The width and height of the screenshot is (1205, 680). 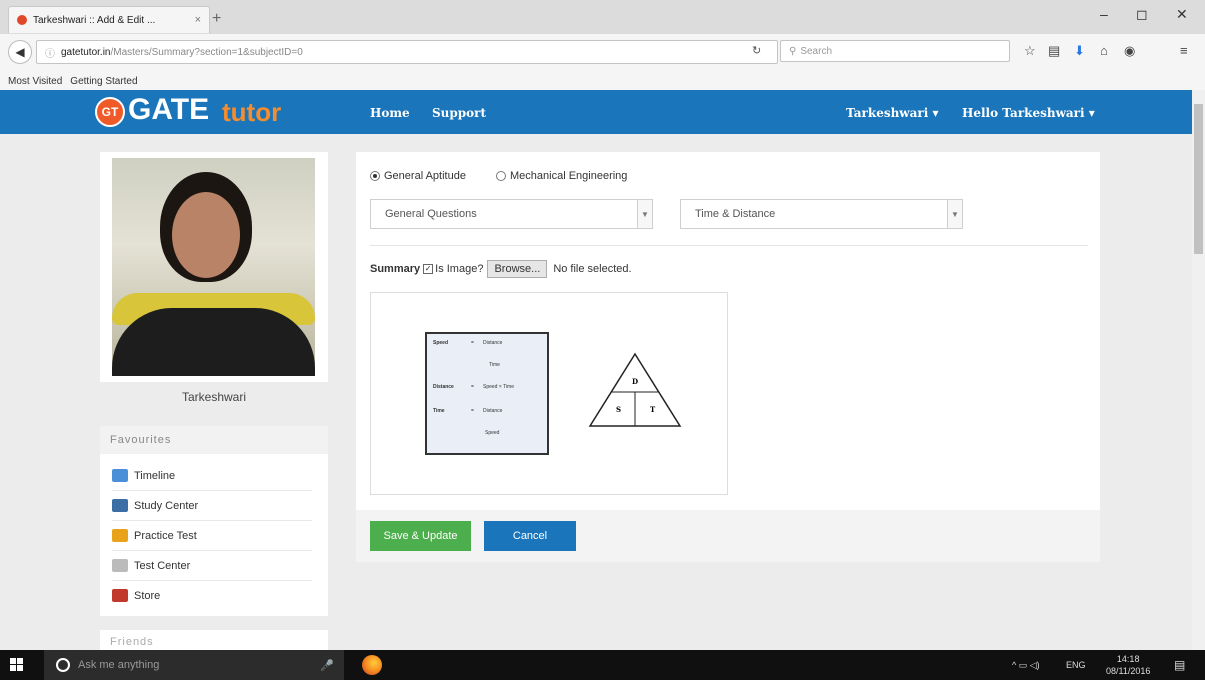 What do you see at coordinates (635, 389) in the screenshot?
I see `dst-triangle-image: D S T` at bounding box center [635, 389].